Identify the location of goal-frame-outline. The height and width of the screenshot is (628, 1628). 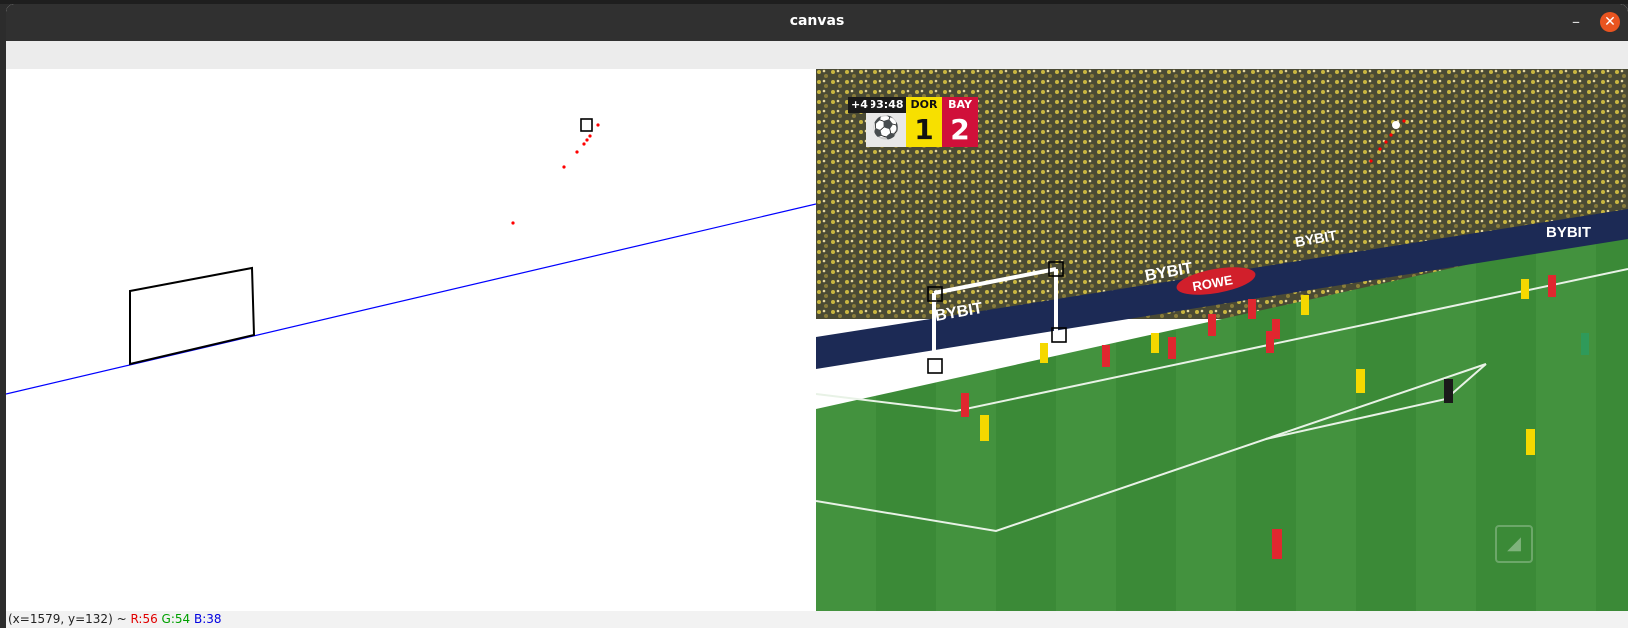
(192, 316).